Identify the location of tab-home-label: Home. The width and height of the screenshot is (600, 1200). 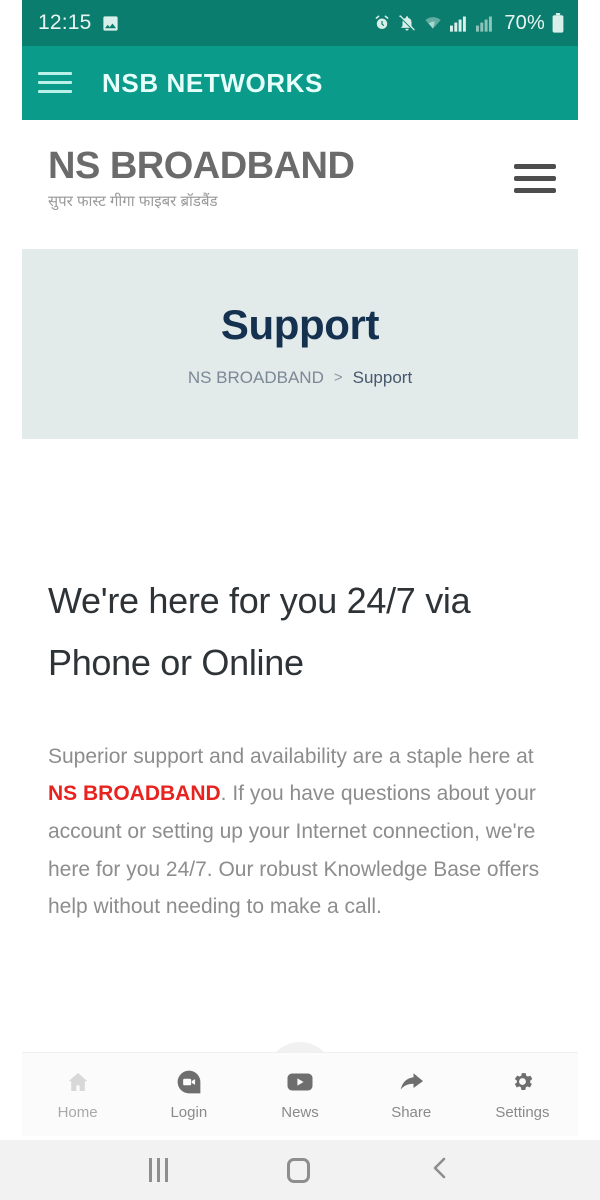
(77, 1112).